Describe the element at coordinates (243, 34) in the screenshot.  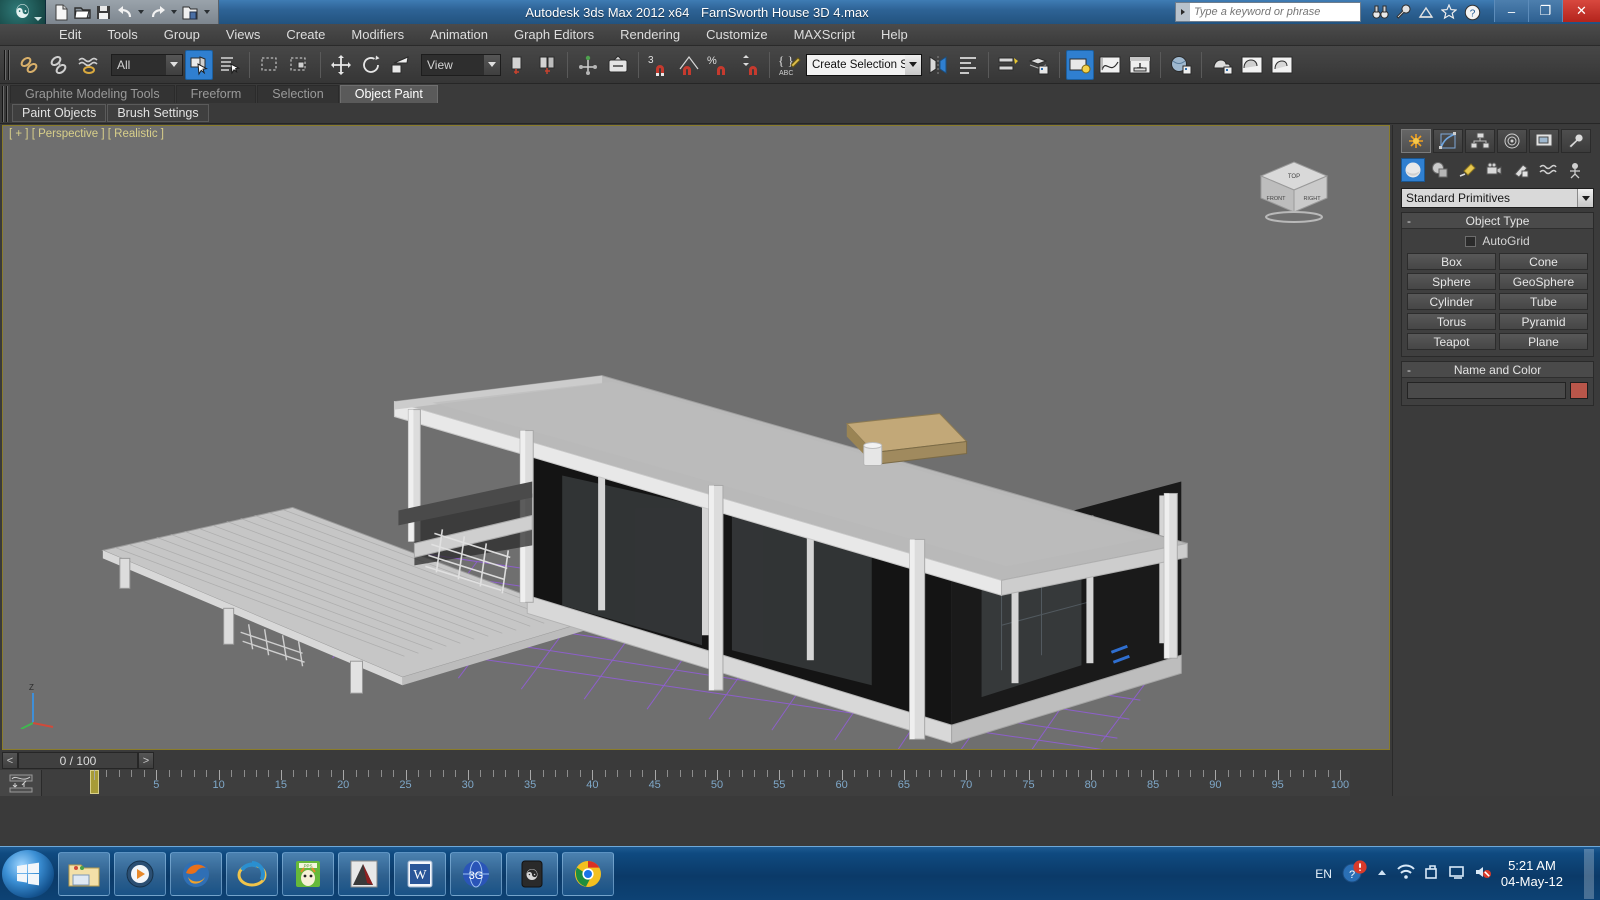
I see `menu-views: Views` at that location.